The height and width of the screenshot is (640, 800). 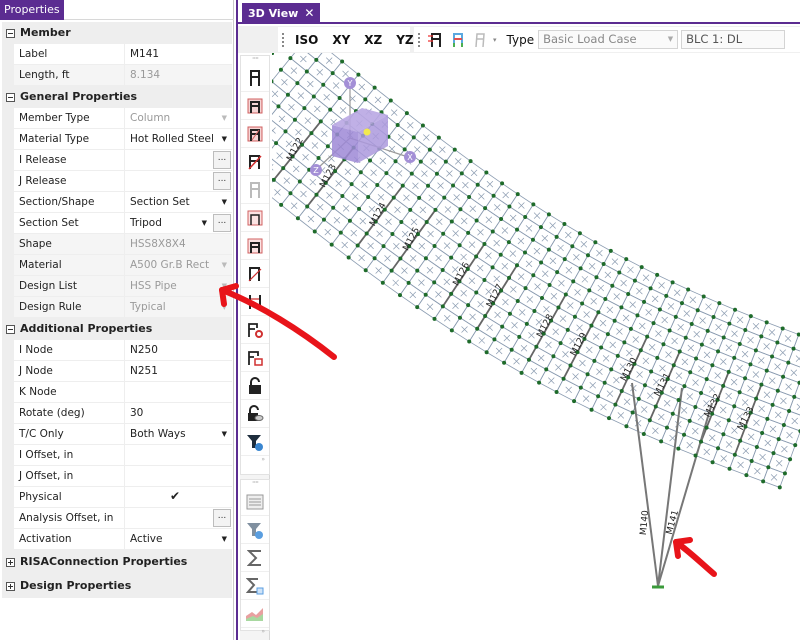 What do you see at coordinates (117, 586) in the screenshot?
I see `category-design-properties: Design Properties` at bounding box center [117, 586].